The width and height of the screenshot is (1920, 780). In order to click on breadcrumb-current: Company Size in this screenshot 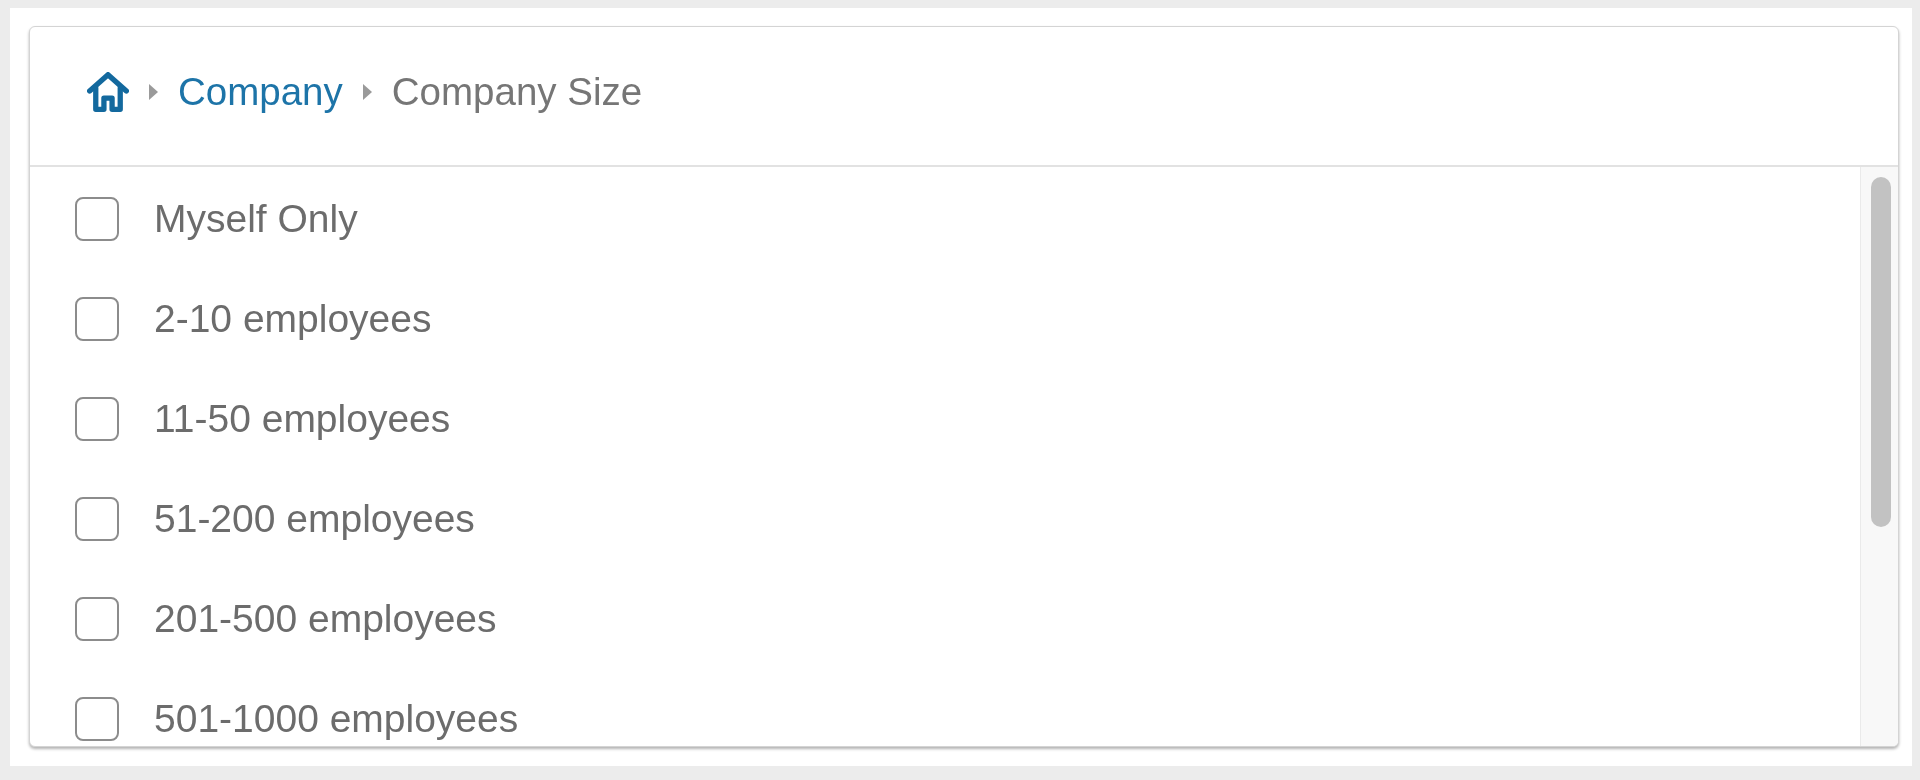, I will do `click(517, 92)`.